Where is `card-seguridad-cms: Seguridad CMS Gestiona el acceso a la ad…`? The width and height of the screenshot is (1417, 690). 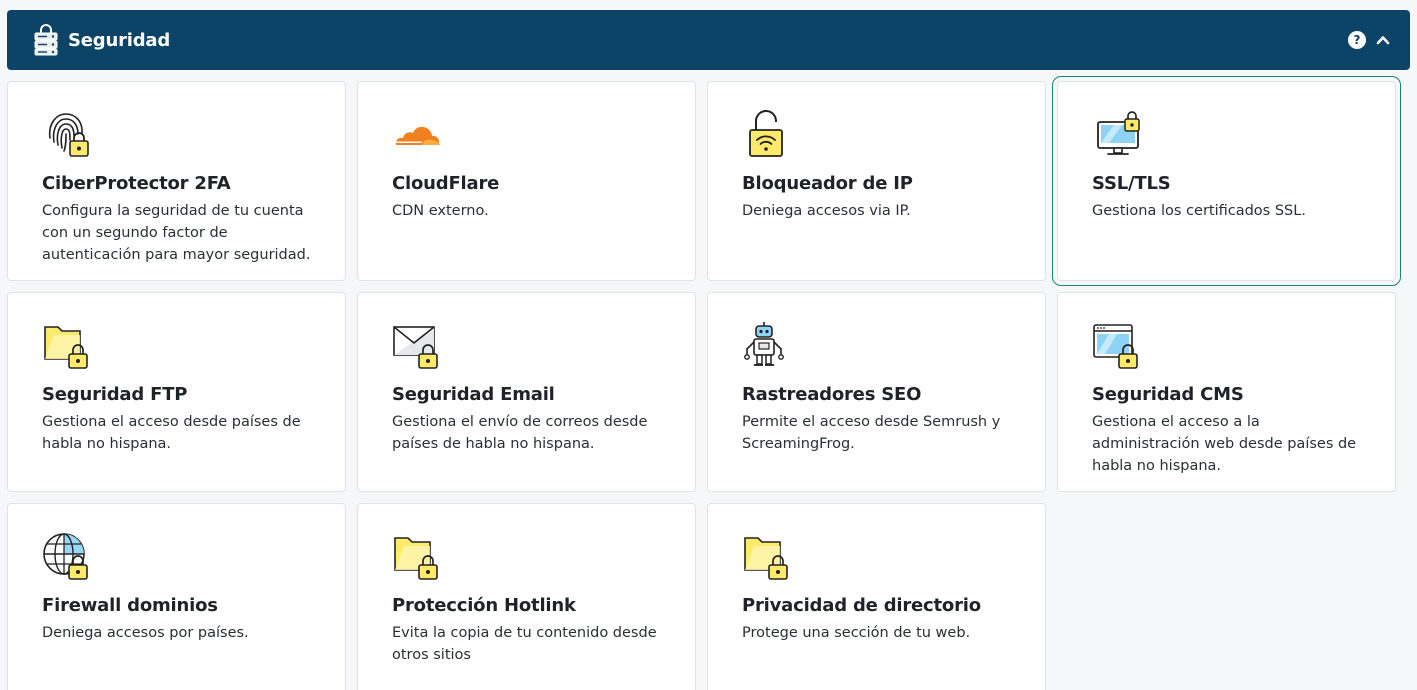
card-seguridad-cms: Seguridad CMS Gestiona el acceso a la ad… is located at coordinates (1226, 392).